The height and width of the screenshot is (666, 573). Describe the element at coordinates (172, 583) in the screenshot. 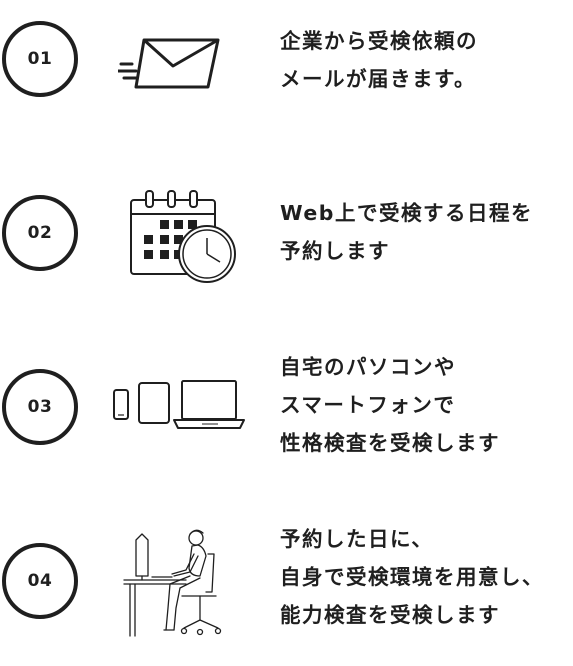

I see `person-at-desk-icon` at that location.